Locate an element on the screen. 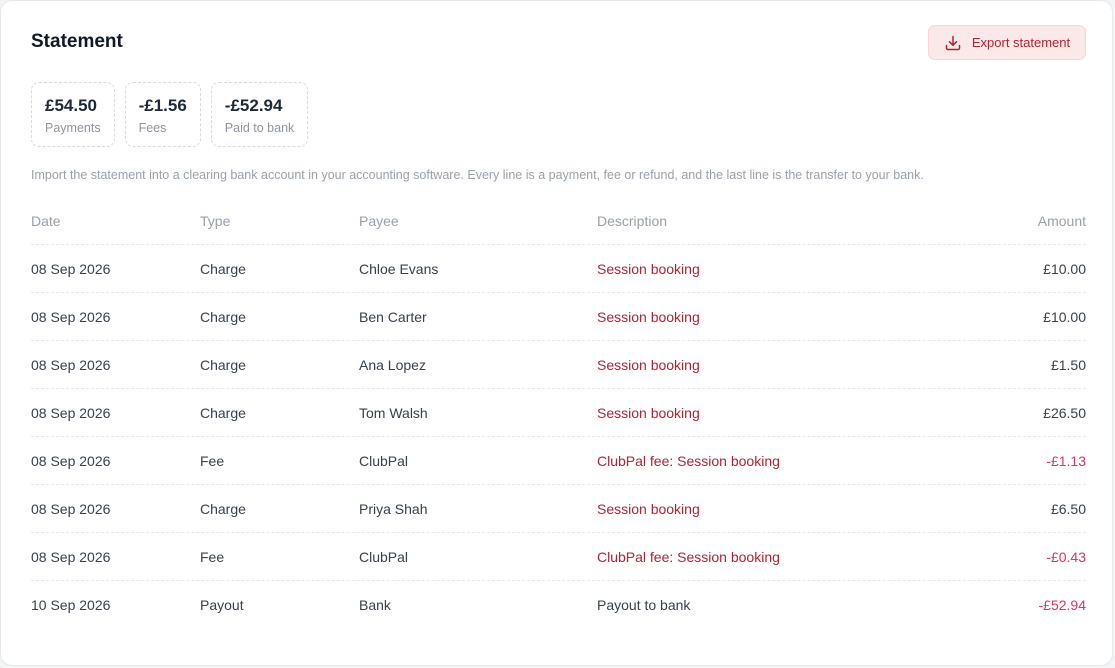 The image size is (1115, 668). stat-payments: £54.50 Payments is located at coordinates (73, 114).